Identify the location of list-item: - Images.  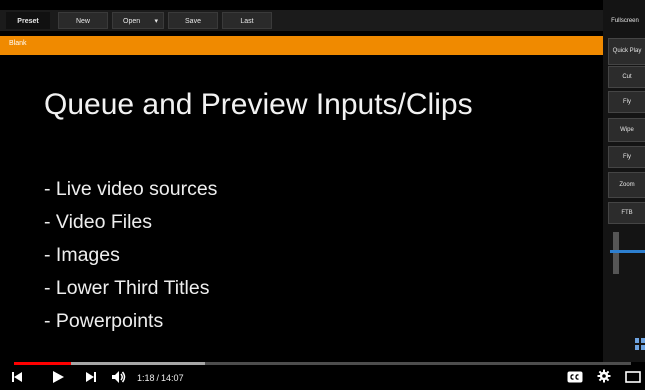
(82, 255).